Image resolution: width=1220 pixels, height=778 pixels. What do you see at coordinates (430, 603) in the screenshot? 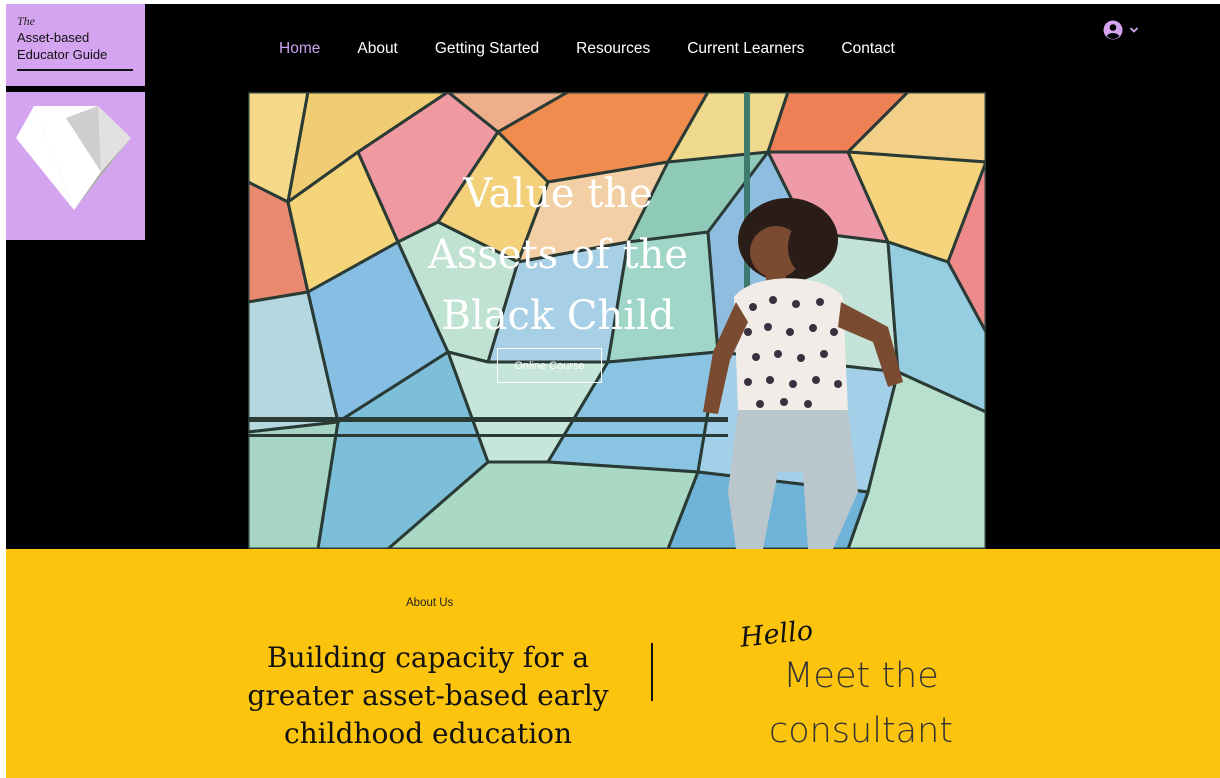
I see `about-us-label: About Us` at bounding box center [430, 603].